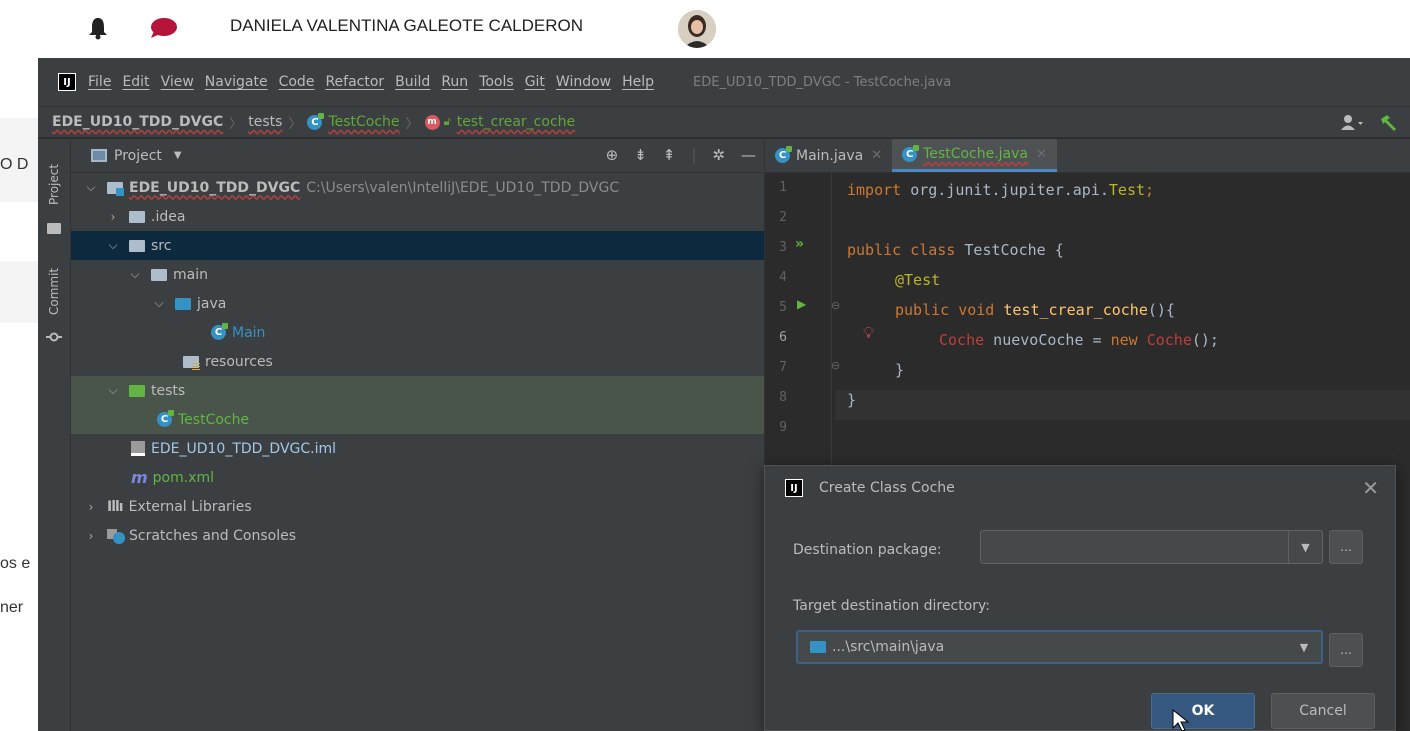 This screenshot has width=1410, height=731. What do you see at coordinates (1388, 123) in the screenshot?
I see `build-hammer-icon` at bounding box center [1388, 123].